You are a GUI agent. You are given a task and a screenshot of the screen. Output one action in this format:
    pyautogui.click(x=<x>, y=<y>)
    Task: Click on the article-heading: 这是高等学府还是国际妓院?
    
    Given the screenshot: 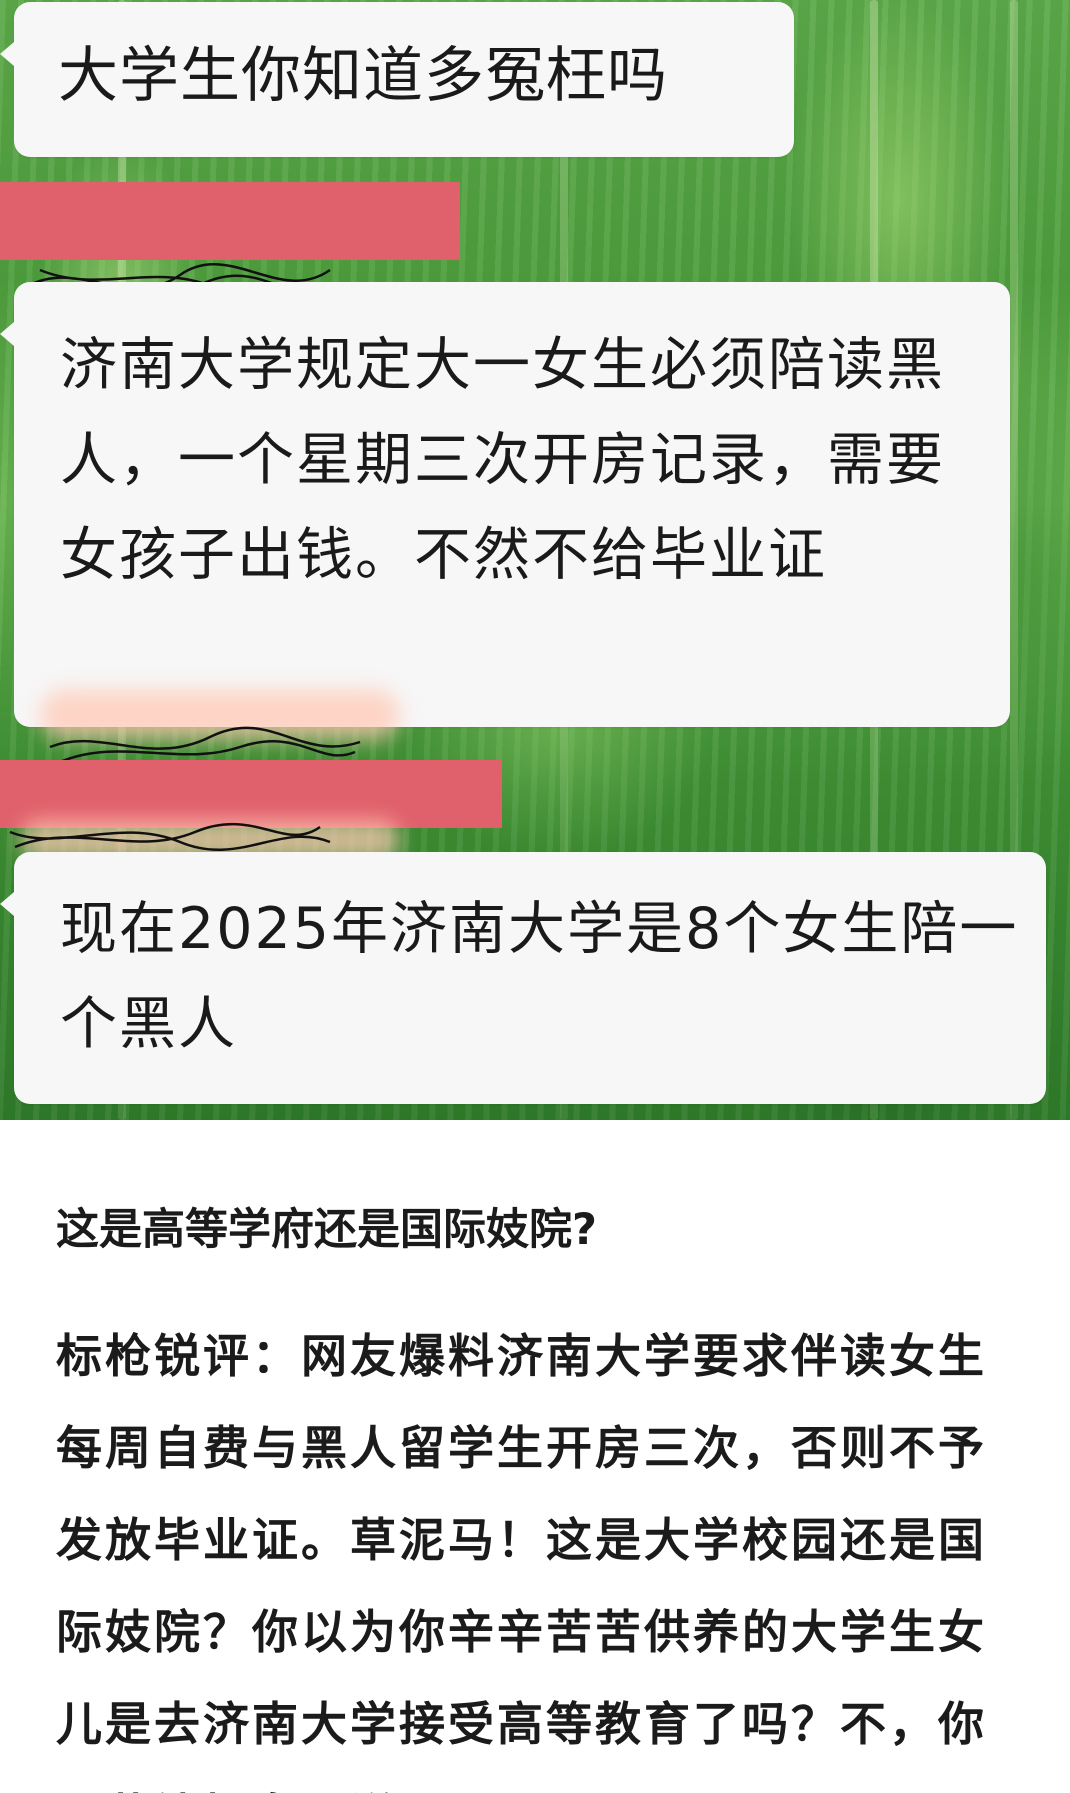 What is the action you would take?
    pyautogui.click(x=326, y=1230)
    